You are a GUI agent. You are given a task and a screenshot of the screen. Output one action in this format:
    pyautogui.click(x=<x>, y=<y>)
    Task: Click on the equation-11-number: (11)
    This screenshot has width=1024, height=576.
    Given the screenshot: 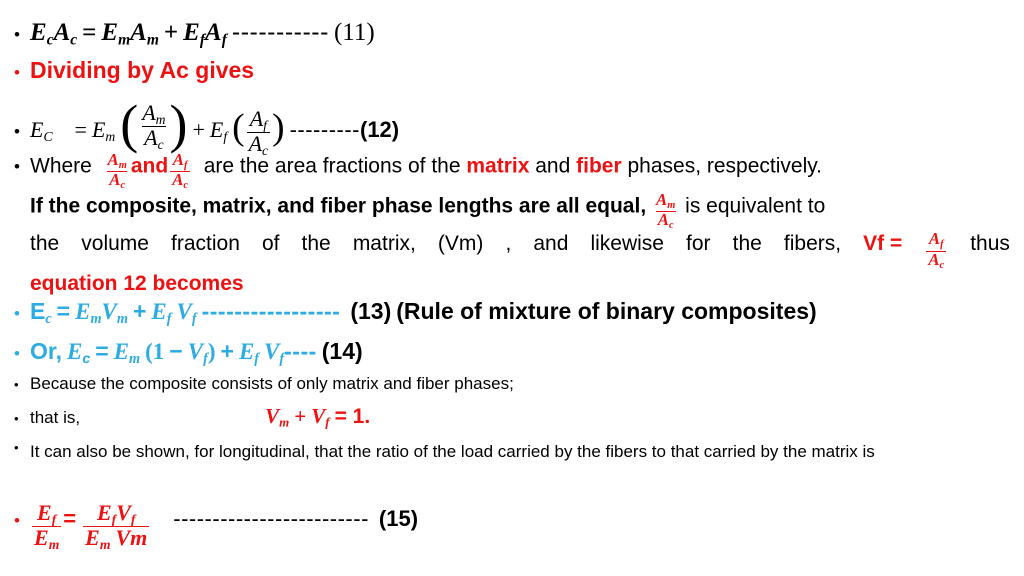 What is the action you would take?
    pyautogui.click(x=354, y=32)
    